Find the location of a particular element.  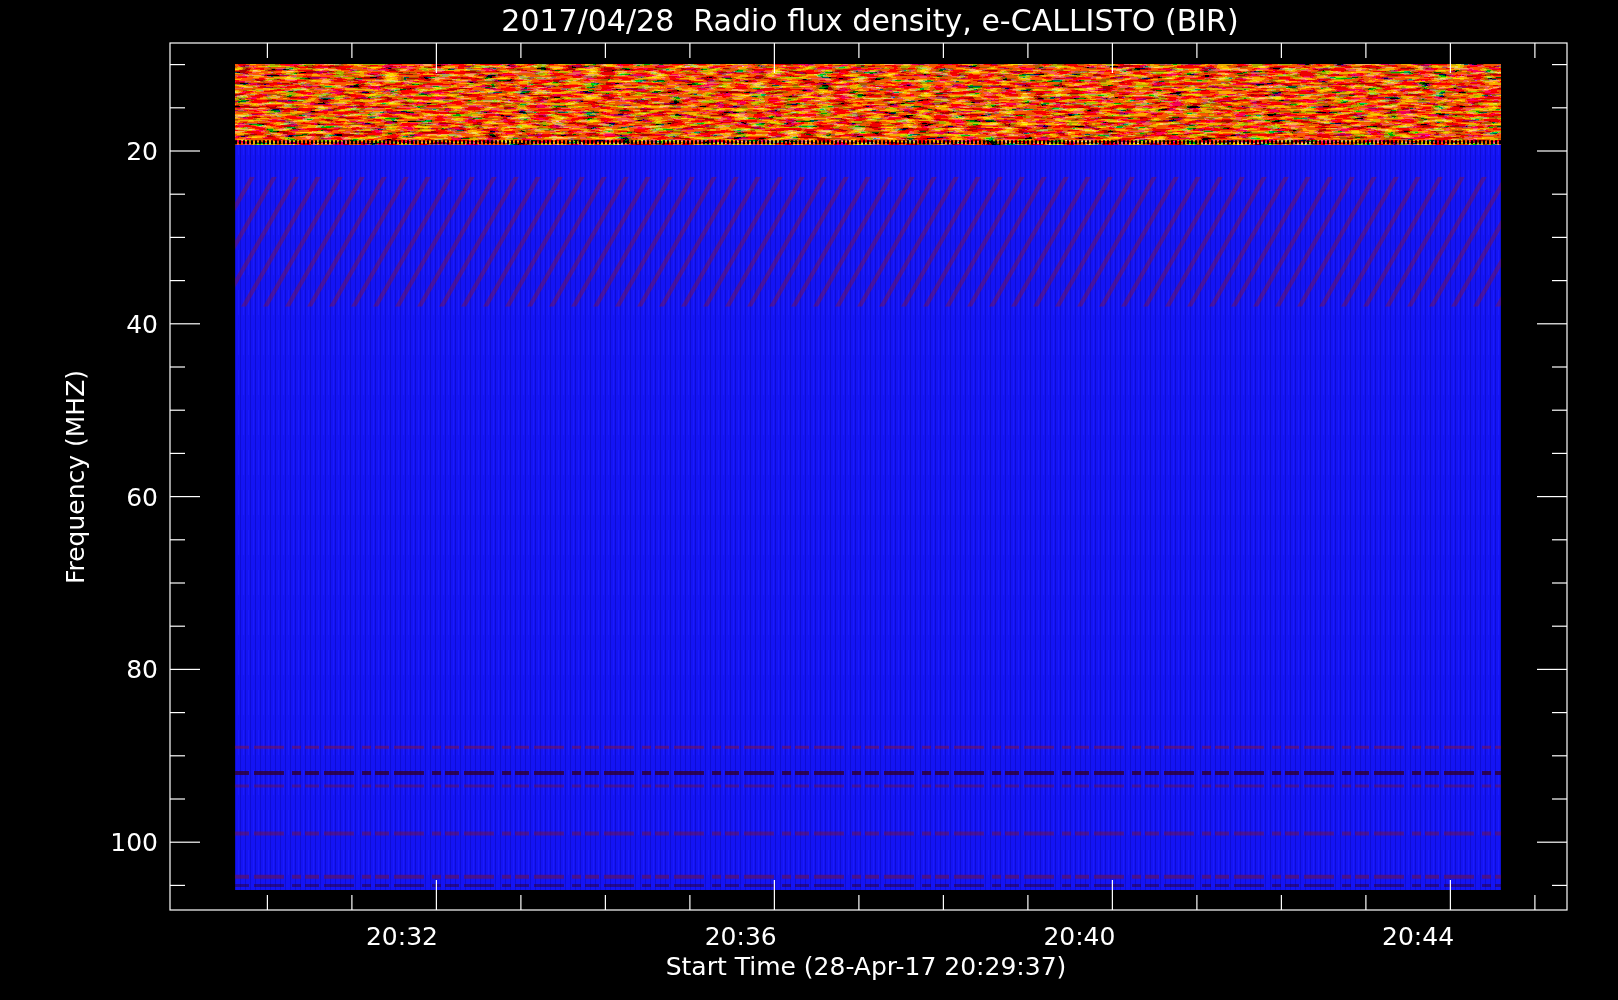

tick-label: 40 is located at coordinates (142, 324).